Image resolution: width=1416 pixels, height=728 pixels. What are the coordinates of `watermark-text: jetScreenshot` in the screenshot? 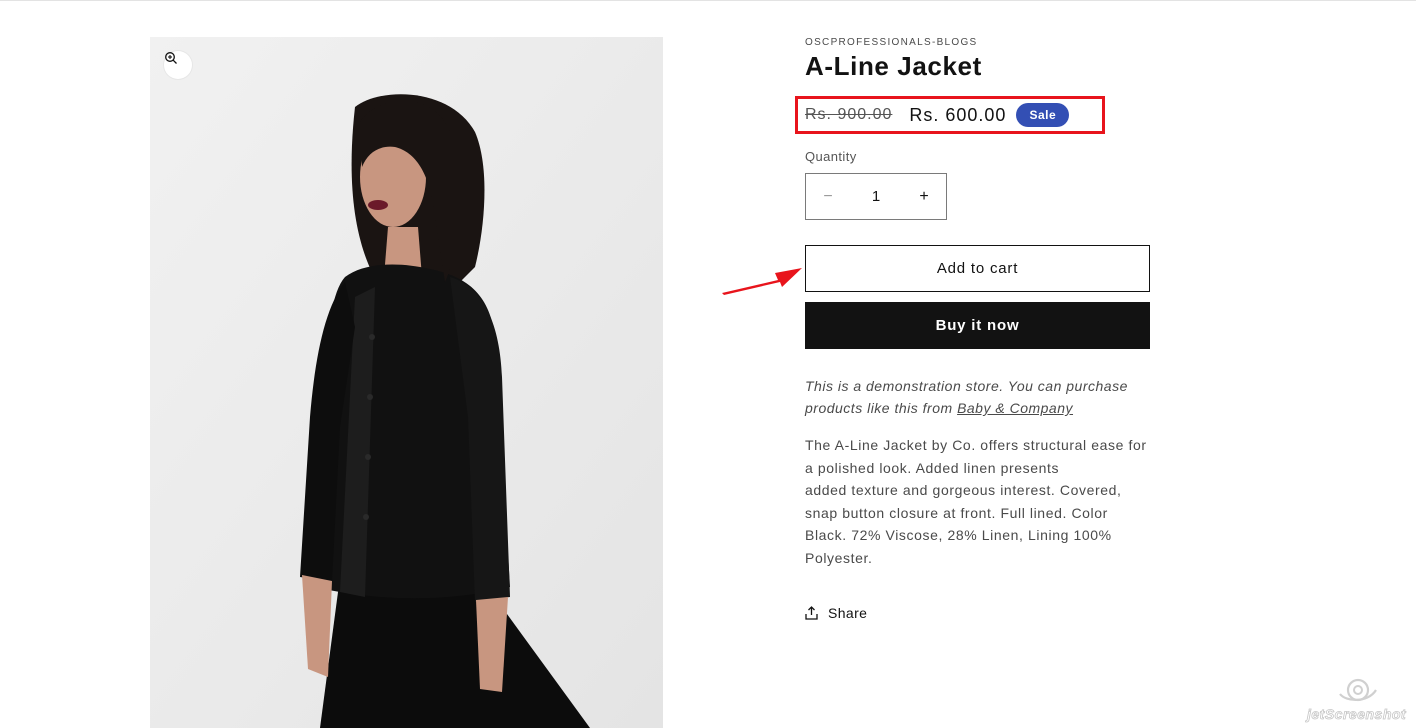 It's located at (1357, 714).